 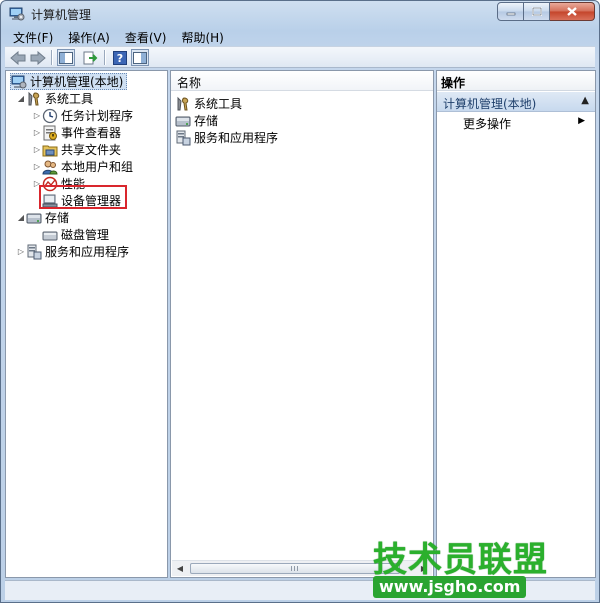 I want to click on disk-icon, so click(x=50, y=235).